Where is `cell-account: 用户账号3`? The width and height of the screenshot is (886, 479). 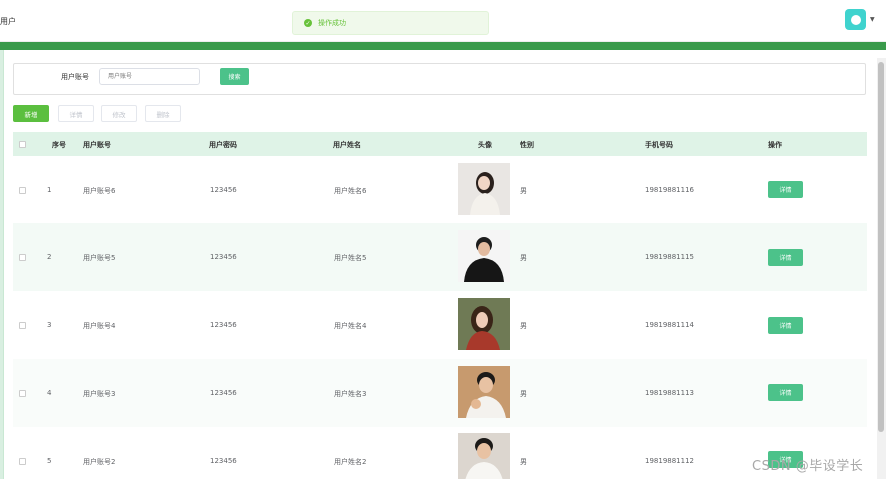 cell-account: 用户账号3 is located at coordinates (99, 394).